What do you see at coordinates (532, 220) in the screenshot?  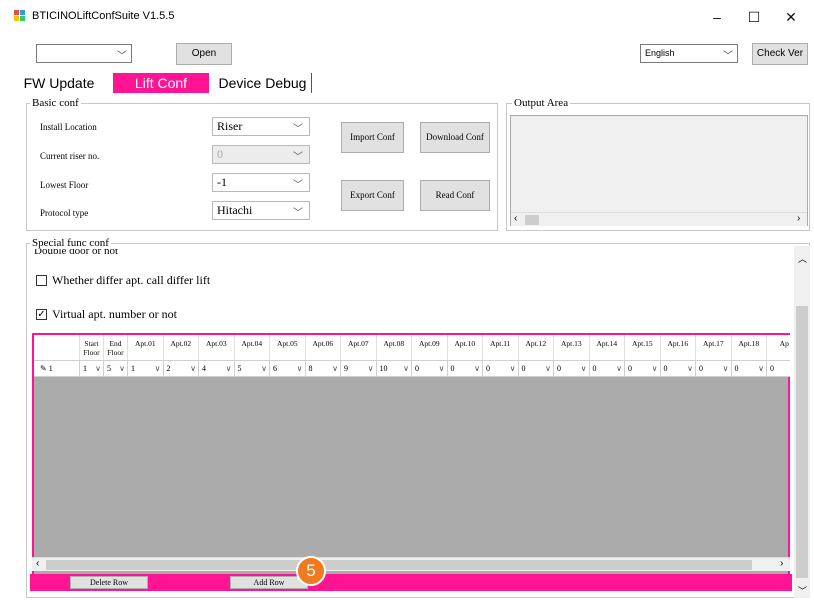 I see `output-scroll-thumb` at bounding box center [532, 220].